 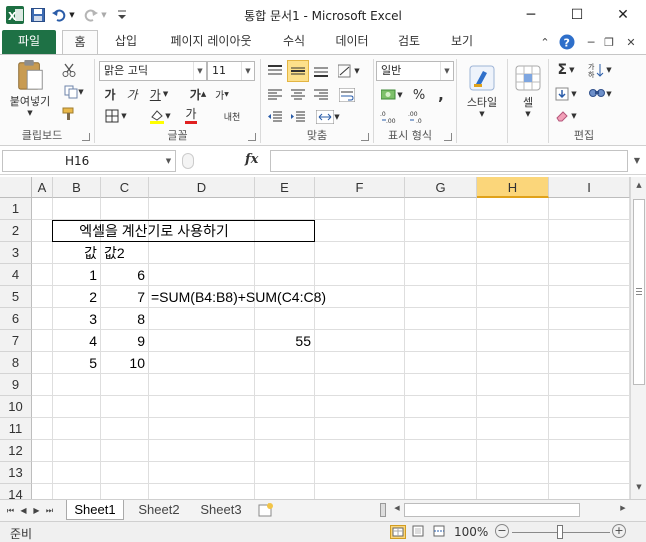 What do you see at coordinates (16, 385) in the screenshot?
I see `row-header-9: 9` at bounding box center [16, 385].